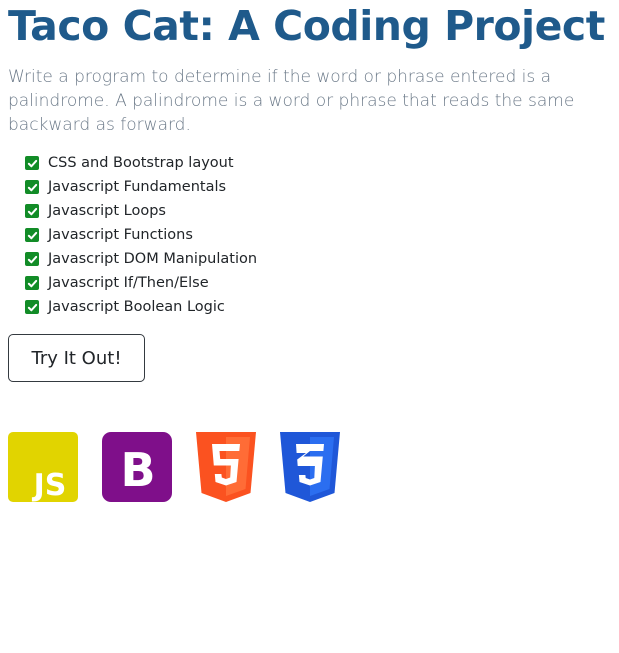 The image size is (619, 653). Describe the element at coordinates (137, 187) in the screenshot. I see `skill-label: Javascript Fundamentals` at that location.